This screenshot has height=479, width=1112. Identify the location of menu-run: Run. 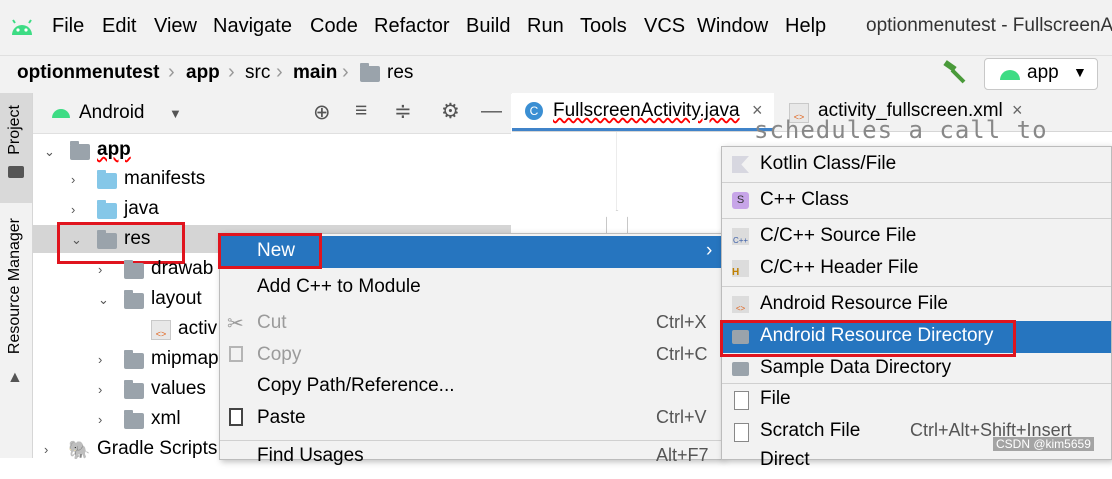
(545, 26).